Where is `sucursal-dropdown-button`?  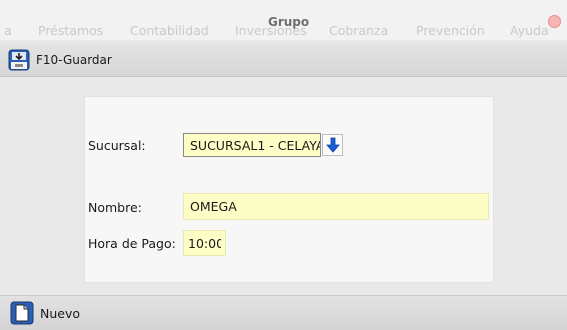
sucursal-dropdown-button is located at coordinates (332, 145).